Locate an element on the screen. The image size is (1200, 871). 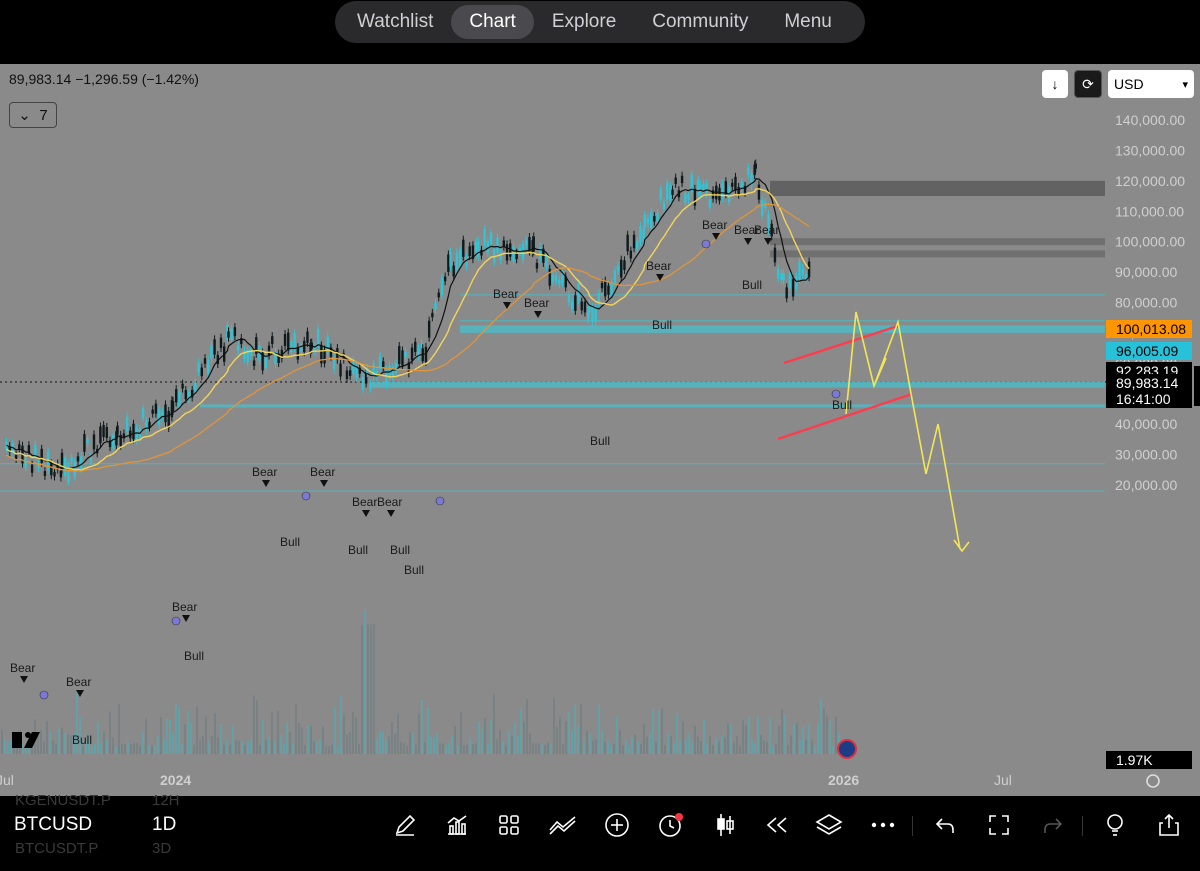
share-icon is located at coordinates (1169, 825).